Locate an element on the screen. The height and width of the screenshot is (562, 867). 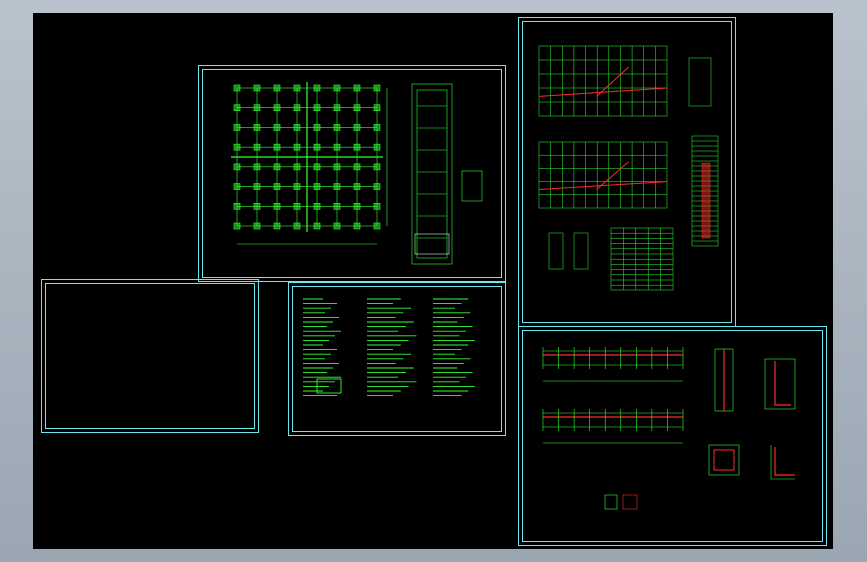
beam-plan-sheet is located at coordinates (627, 172).